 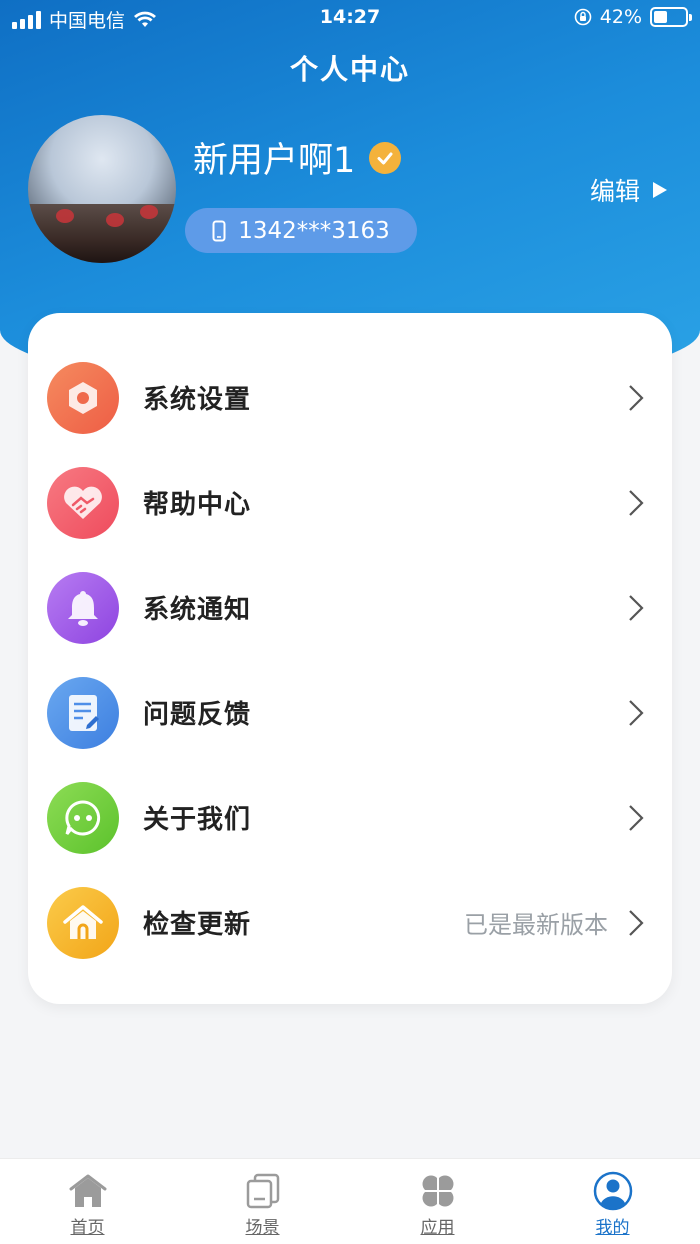 What do you see at coordinates (314, 230) in the screenshot?
I see `phone-number: 1342***3163` at bounding box center [314, 230].